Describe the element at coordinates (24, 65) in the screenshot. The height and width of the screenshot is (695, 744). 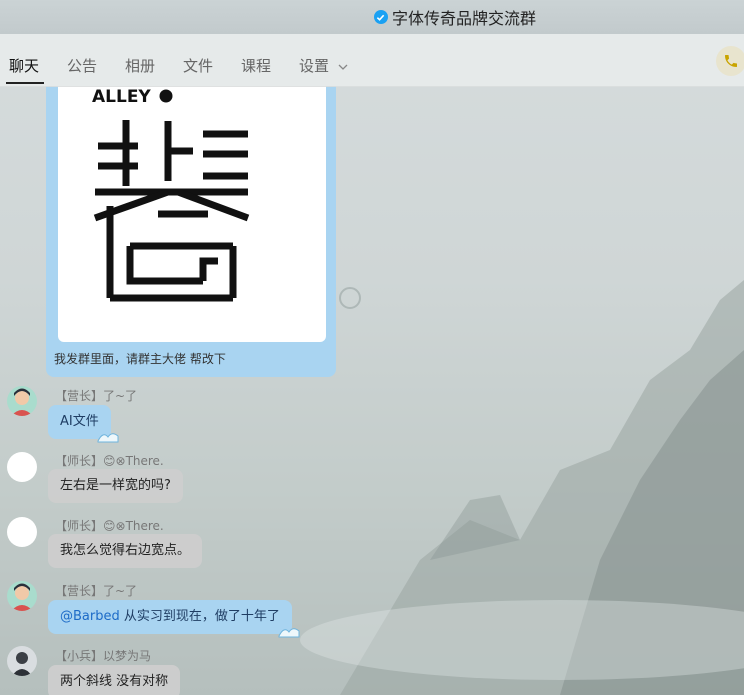
I see `tab-chat: 聊天` at that location.